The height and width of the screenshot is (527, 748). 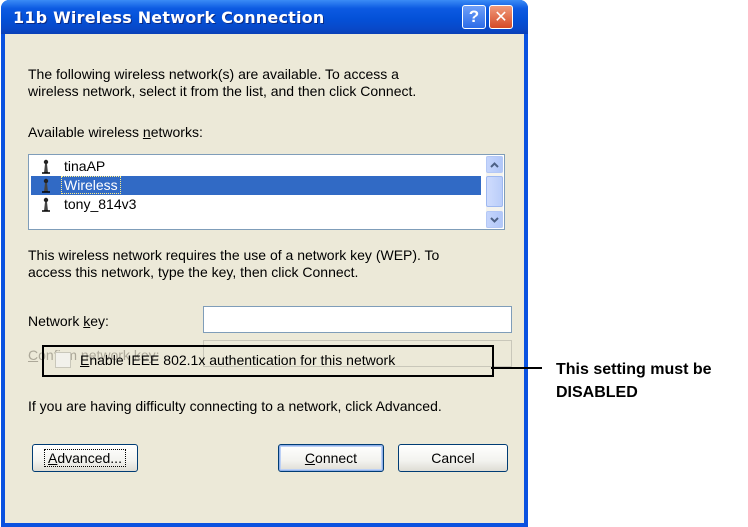 I want to click on scroll-thumb, so click(x=494, y=191).